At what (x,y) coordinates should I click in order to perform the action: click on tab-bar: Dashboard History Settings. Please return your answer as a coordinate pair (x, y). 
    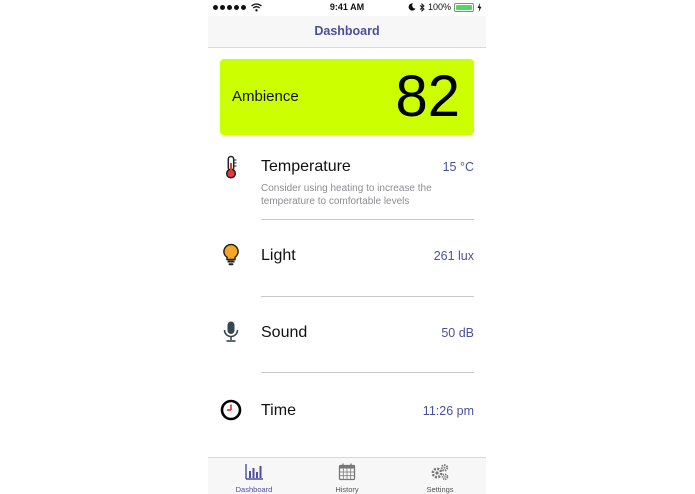
    Looking at the image, I should click on (347, 475).